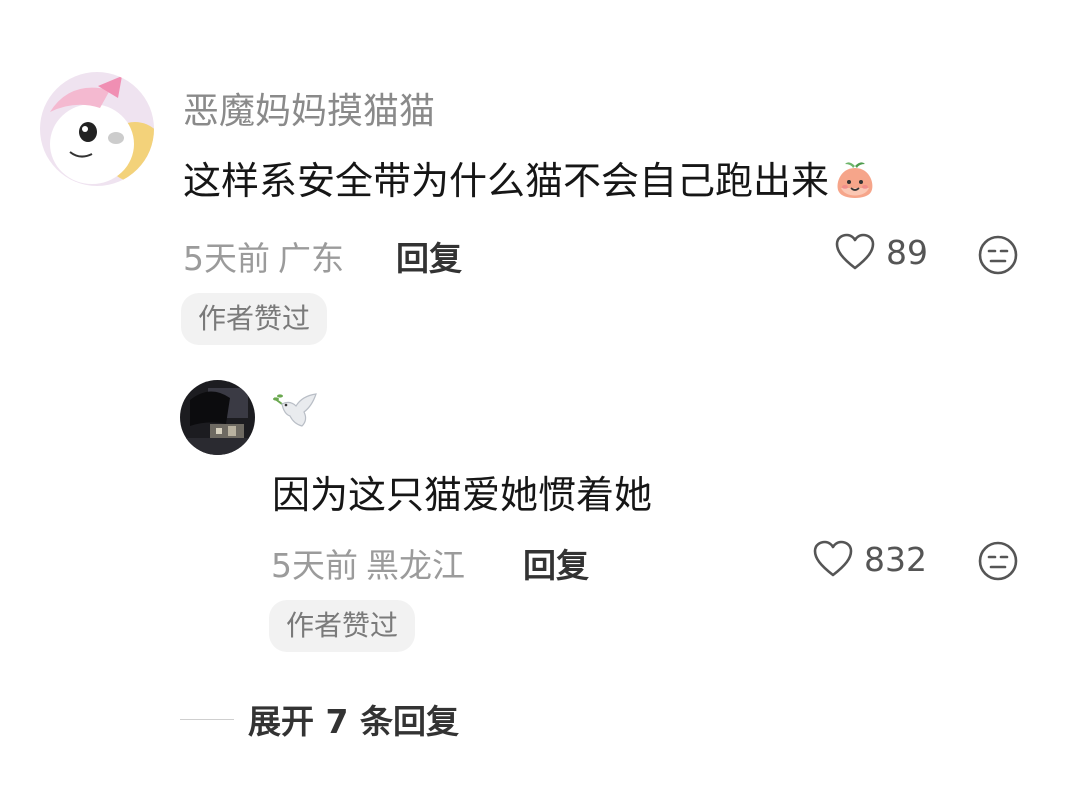  I want to click on like-button: 832, so click(869, 559).